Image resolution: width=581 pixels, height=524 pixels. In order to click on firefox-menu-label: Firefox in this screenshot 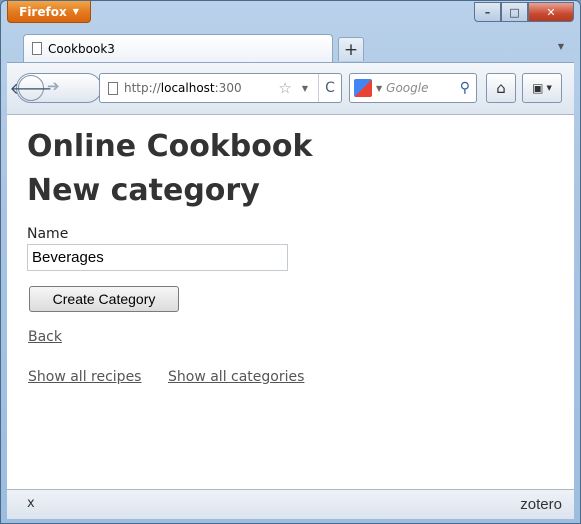, I will do `click(43, 11)`.